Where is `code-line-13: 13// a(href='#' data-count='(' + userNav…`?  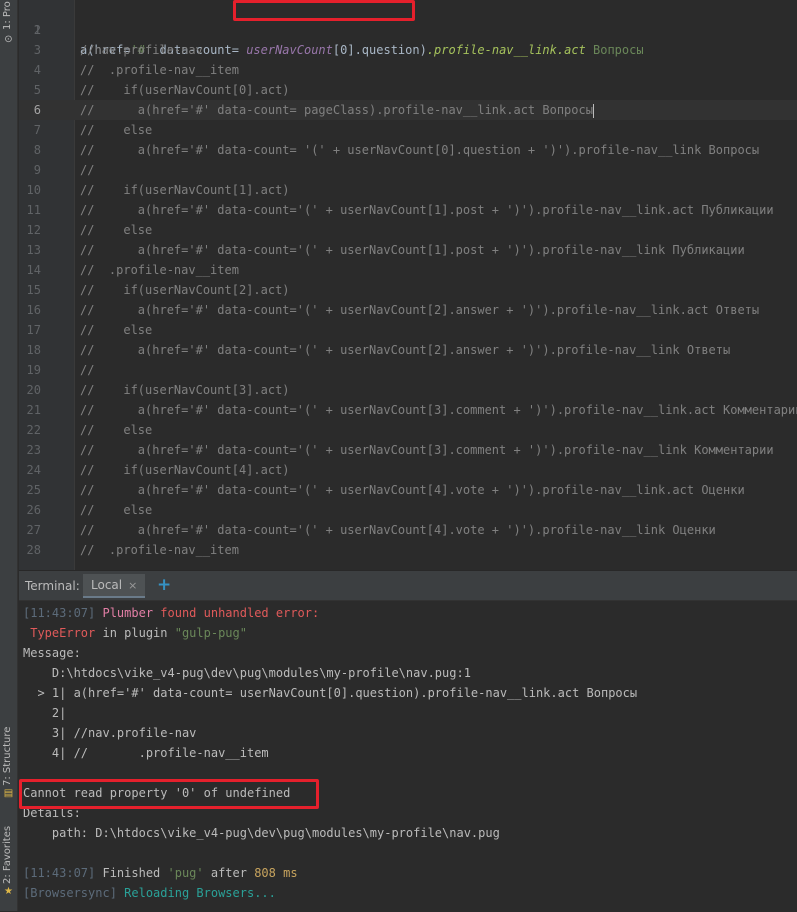 code-line-13: 13// a(href='#' data-count='(' + userNav… is located at coordinates (408, 250).